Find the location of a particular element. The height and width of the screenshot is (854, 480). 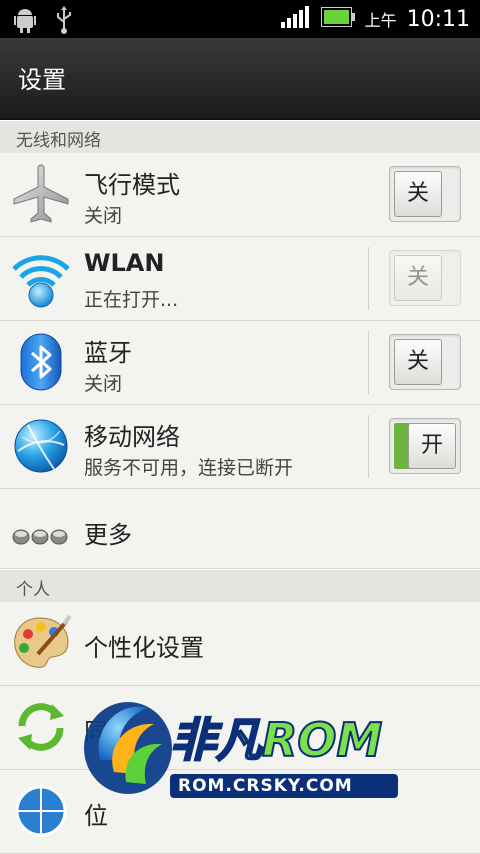

watermark-logo: 非凡ROM ROM.CRSKY.COM is located at coordinates (243, 745).